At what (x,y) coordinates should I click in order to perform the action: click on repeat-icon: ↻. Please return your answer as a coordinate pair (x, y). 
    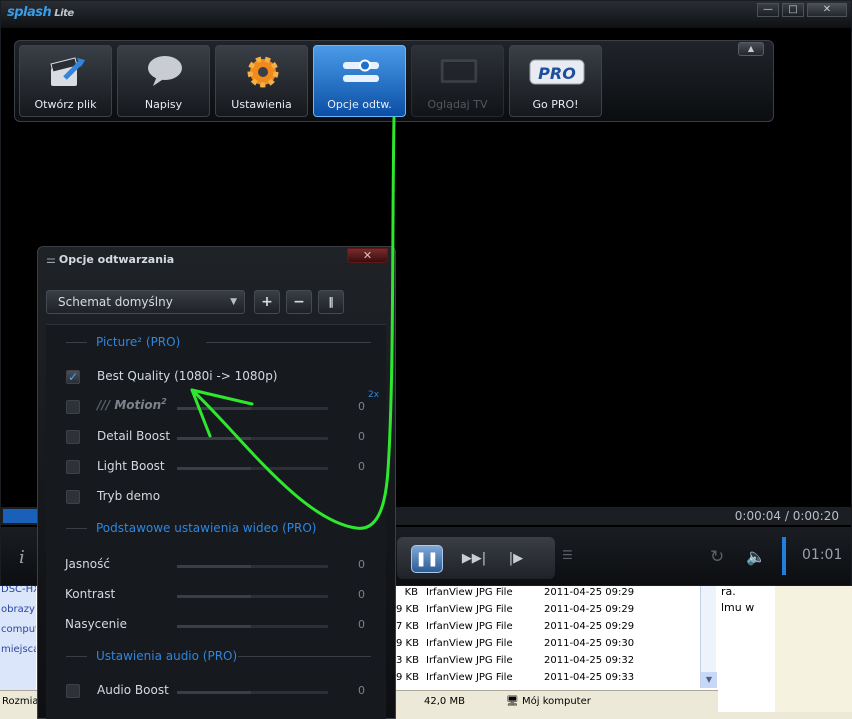
    Looking at the image, I should click on (717, 557).